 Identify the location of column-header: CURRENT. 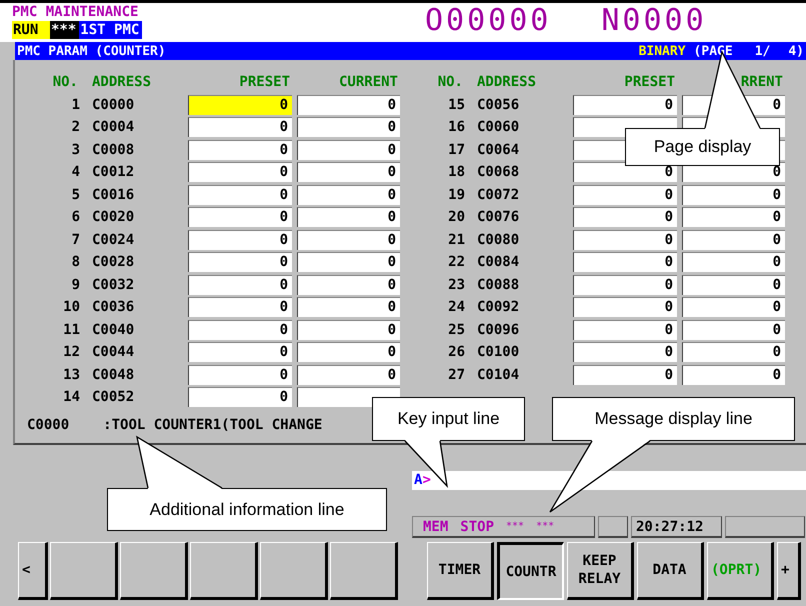
(368, 82).